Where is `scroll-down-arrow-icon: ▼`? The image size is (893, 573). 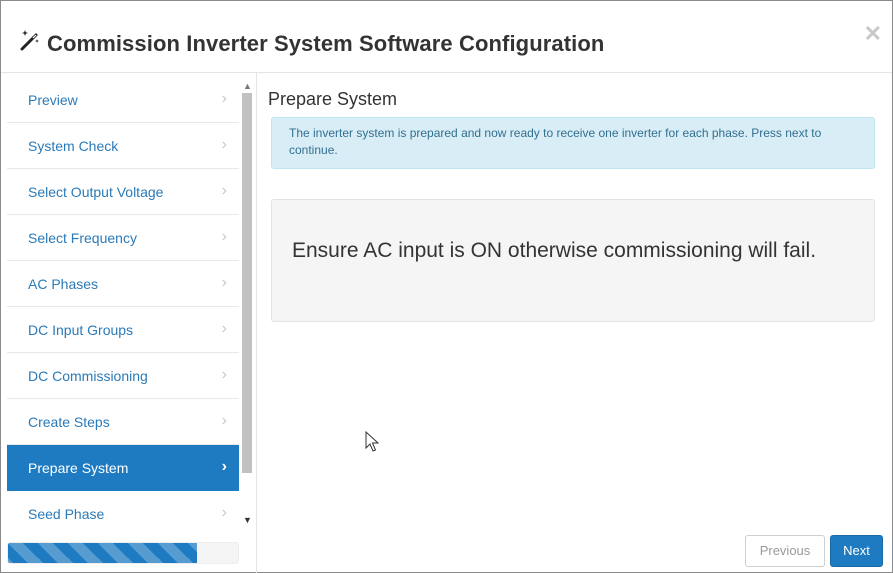 scroll-down-arrow-icon: ▼ is located at coordinates (247, 520).